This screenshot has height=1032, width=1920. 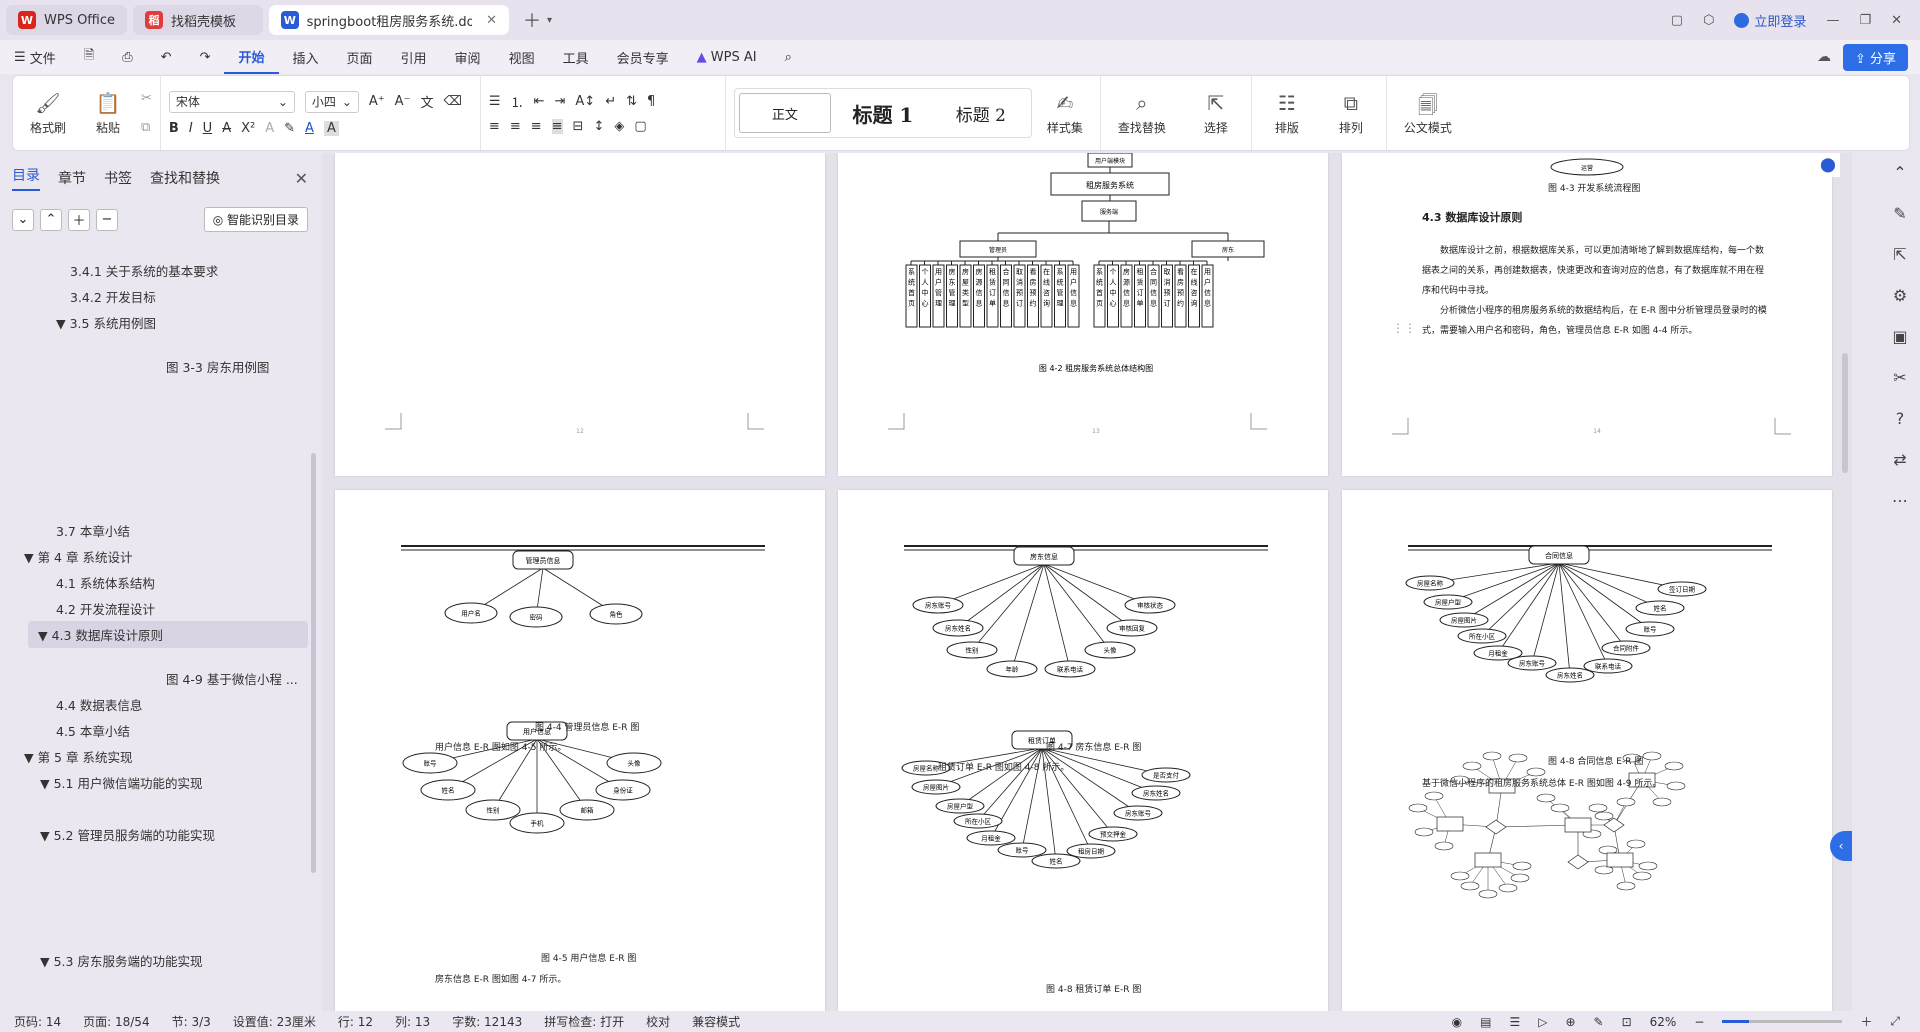 What do you see at coordinates (788, 57) in the screenshot?
I see `search-icon: ⌕` at bounding box center [788, 57].